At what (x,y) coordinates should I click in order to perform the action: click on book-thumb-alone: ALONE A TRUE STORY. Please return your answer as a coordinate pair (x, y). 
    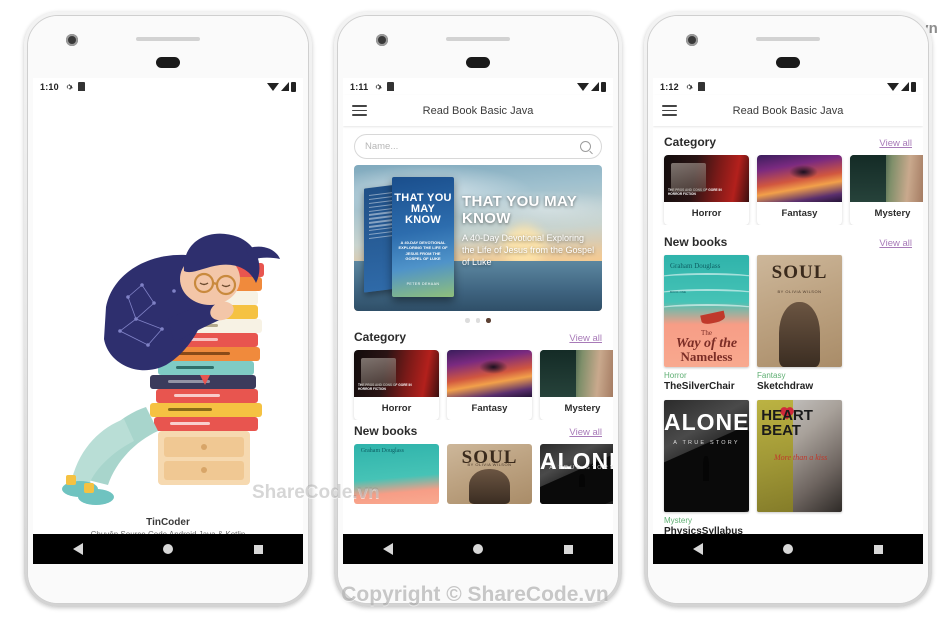
    Looking at the image, I should click on (576, 473).